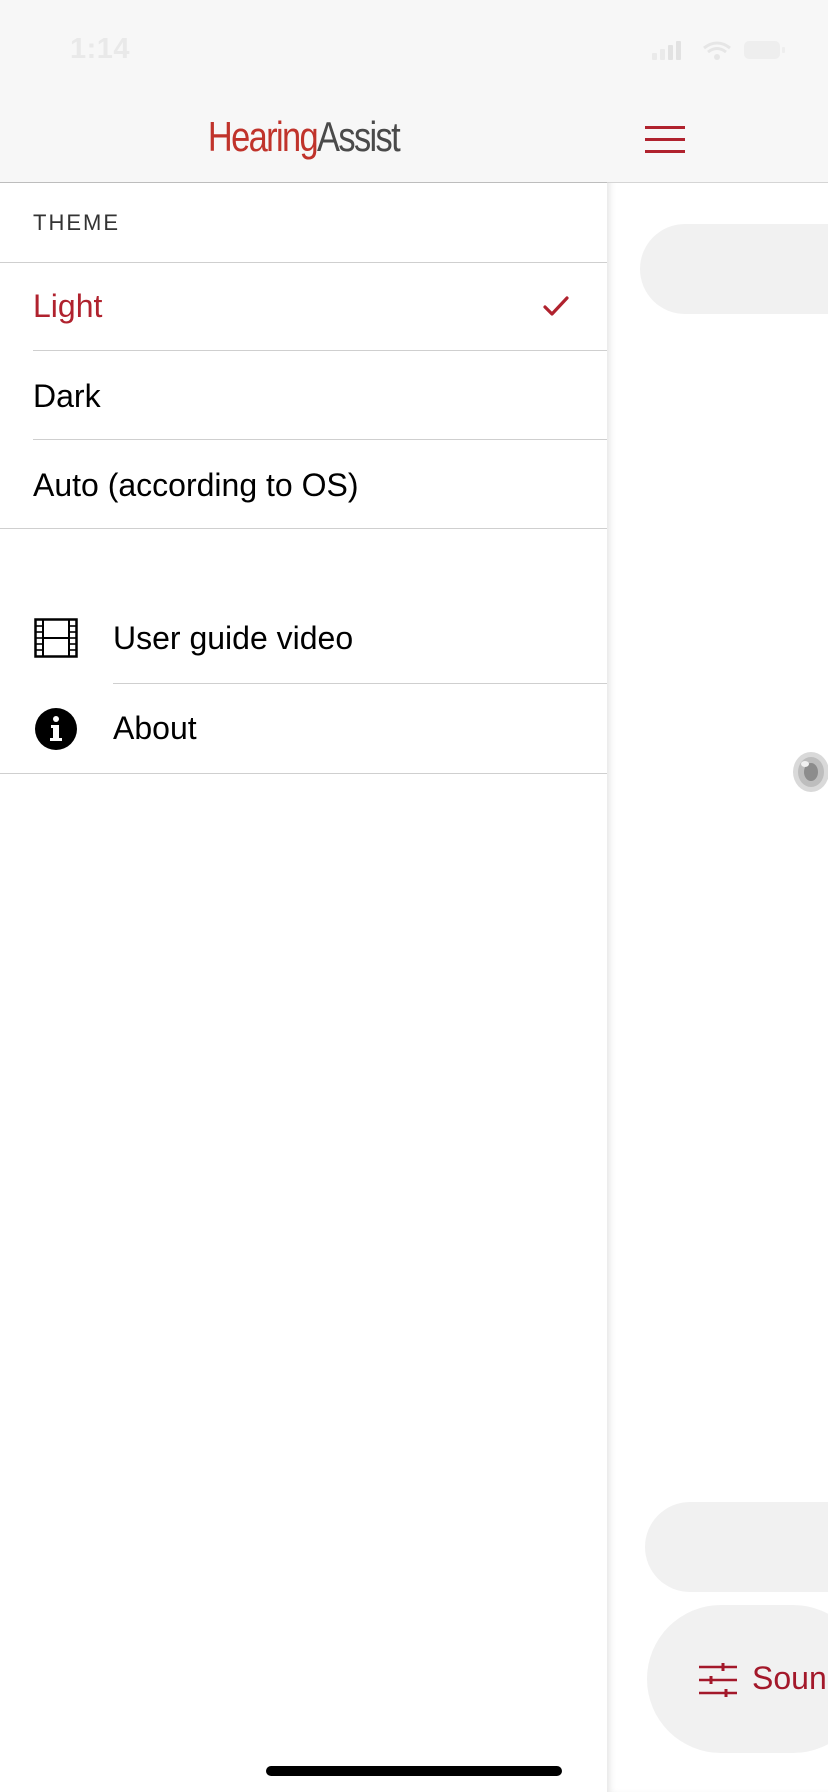 Image resolution: width=828 pixels, height=1792 pixels. What do you see at coordinates (303, 91) in the screenshot?
I see `drawer-header: 1:14 HearingAssist` at bounding box center [303, 91].